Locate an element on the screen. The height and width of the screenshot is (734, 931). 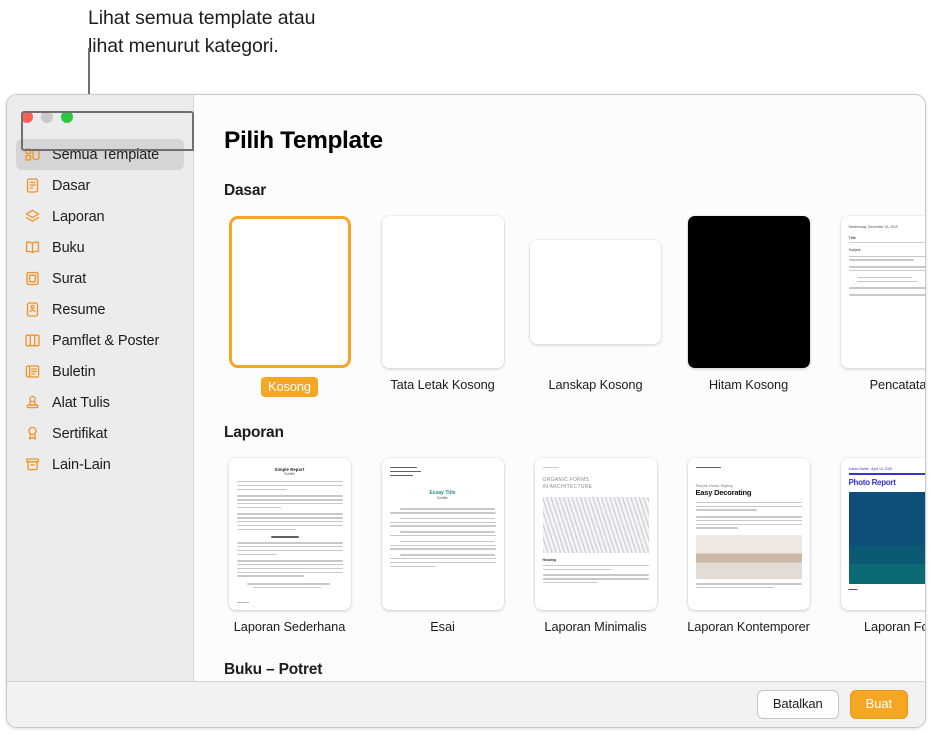
sidebar-item-lain-lain: Lain-Lain is located at coordinates (100, 464).